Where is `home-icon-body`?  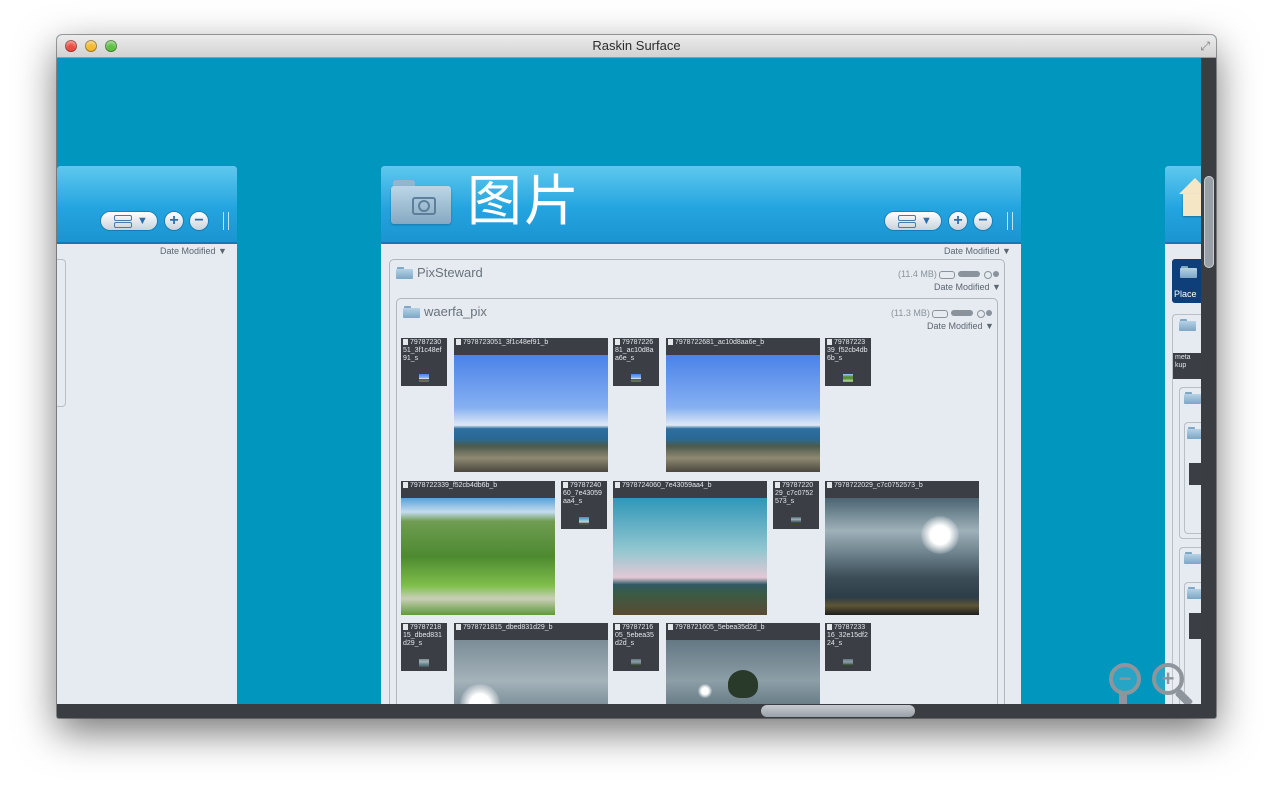 home-icon-body is located at coordinates (1192, 205).